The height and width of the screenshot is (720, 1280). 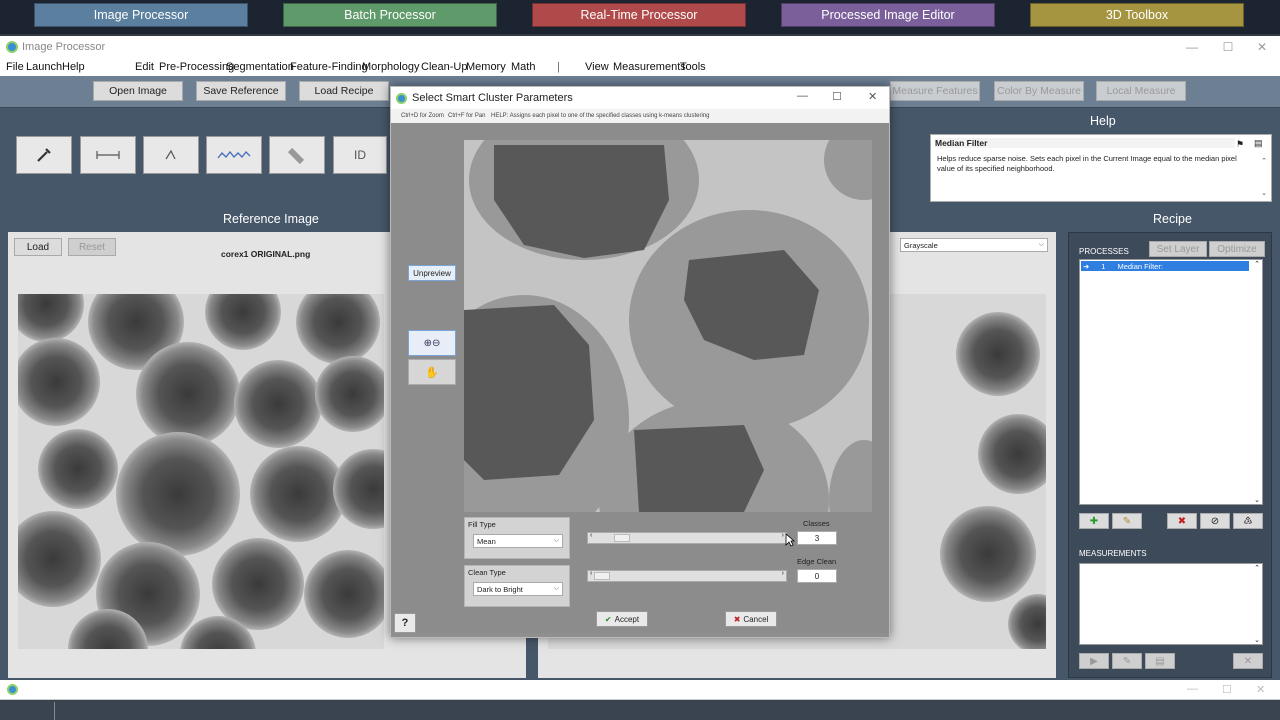 What do you see at coordinates (38, 247) in the screenshot?
I see `reference-load-button: Load` at bounding box center [38, 247].